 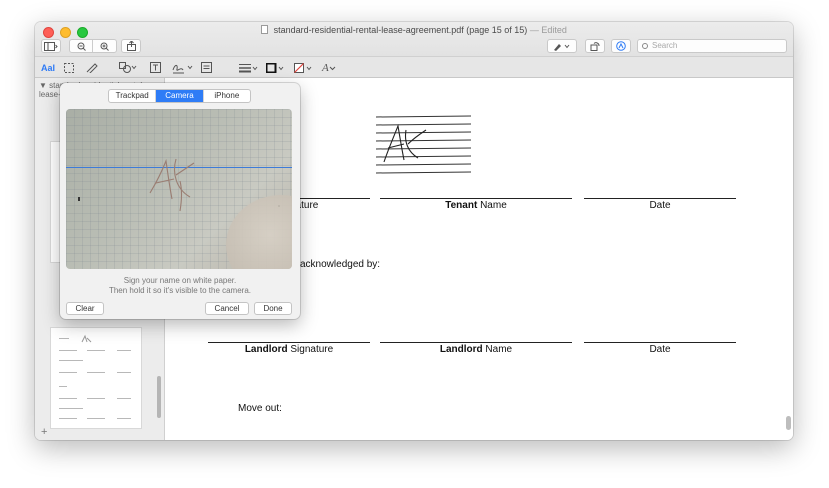 I want to click on landlord-signature-bold: Landlord, so click(x=266, y=349).